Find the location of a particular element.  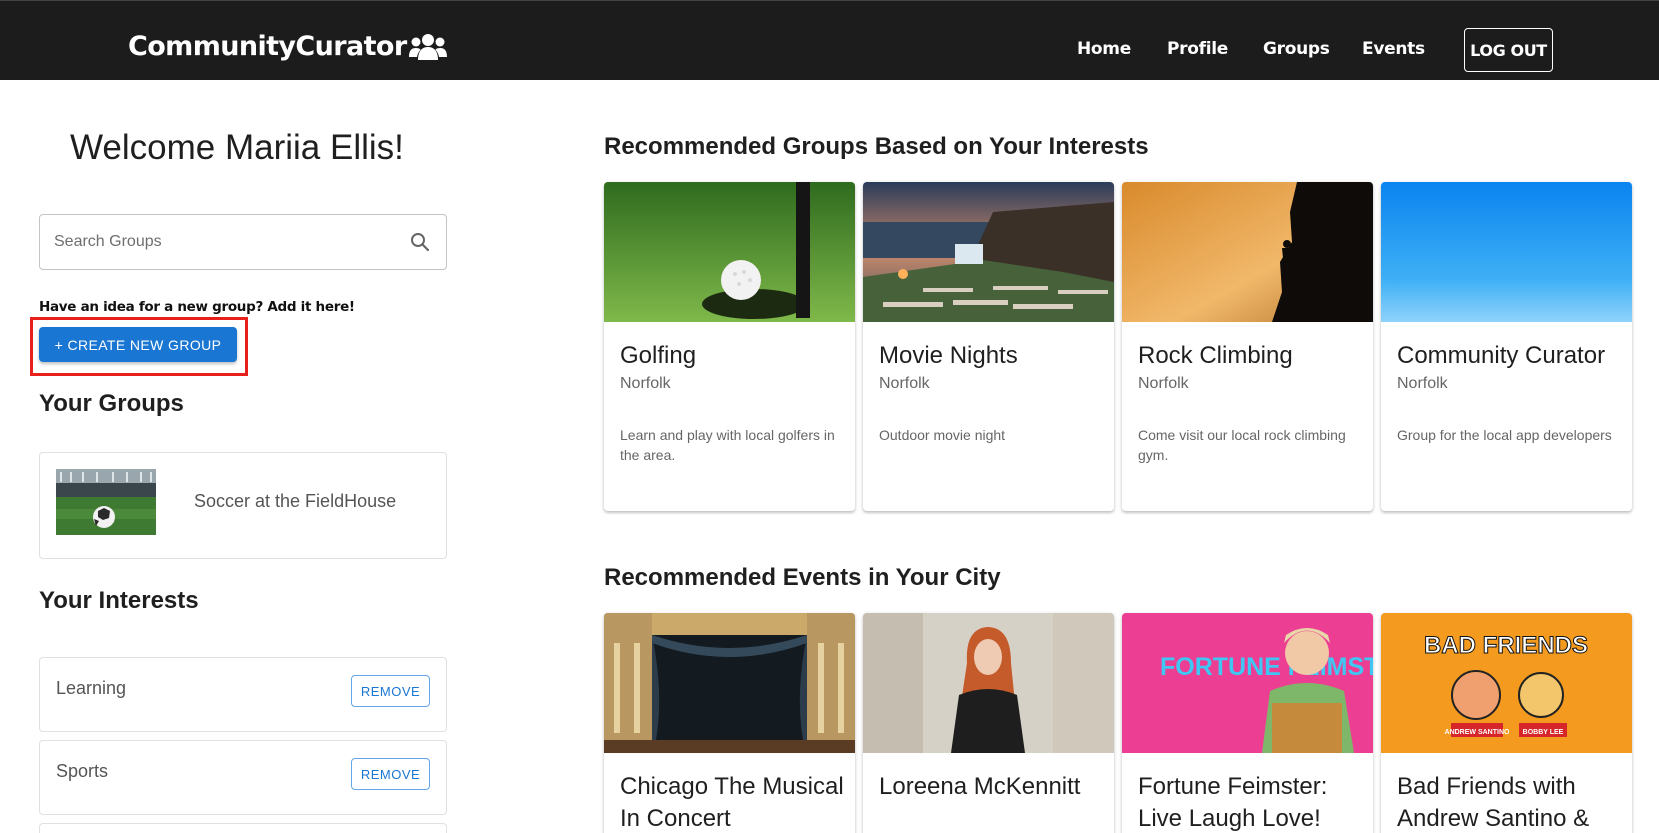

event-card-loreena: Loreena McKennitt is located at coordinates (988, 723).